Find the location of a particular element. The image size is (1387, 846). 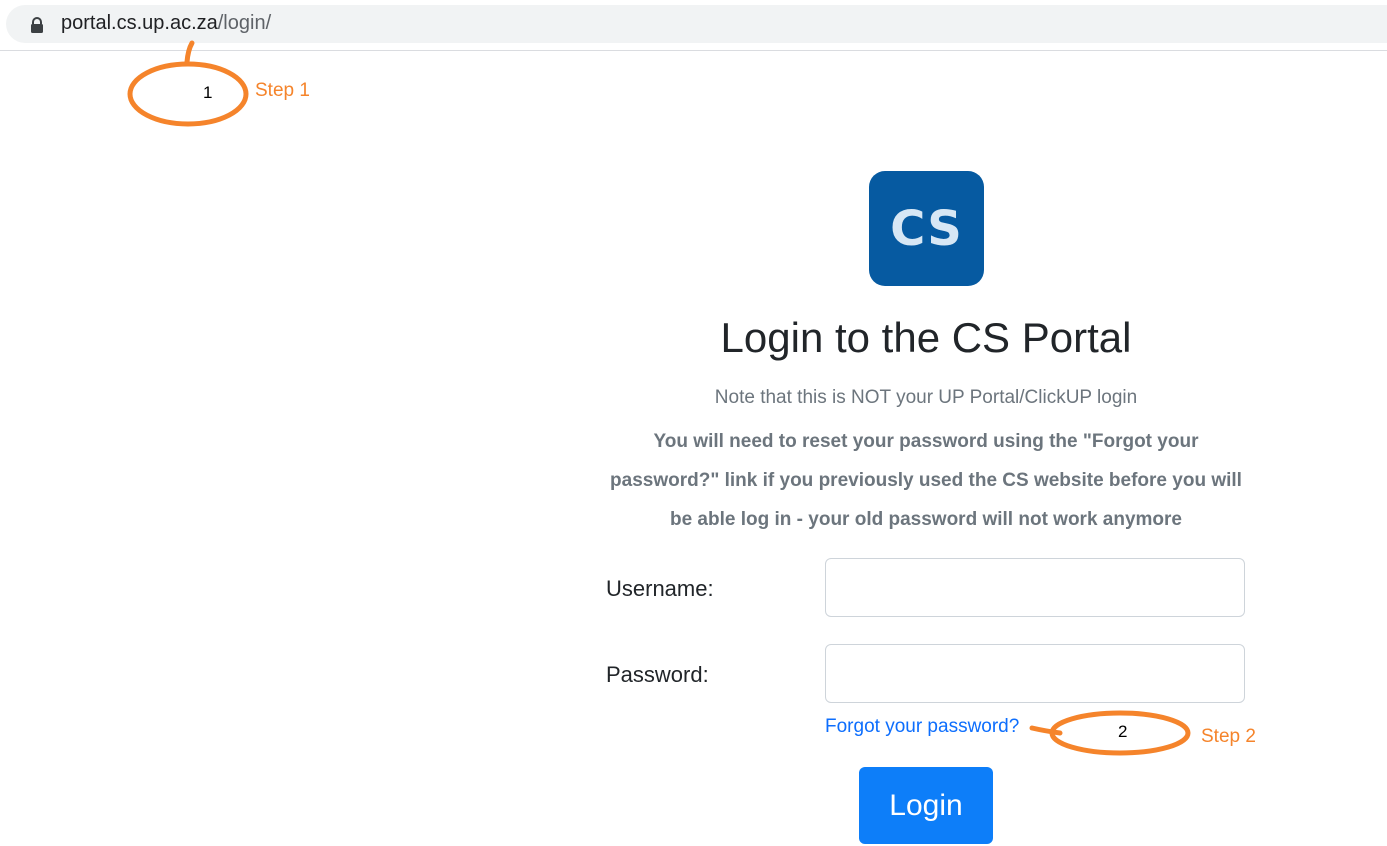

step1-label: Step 1 is located at coordinates (282, 90).